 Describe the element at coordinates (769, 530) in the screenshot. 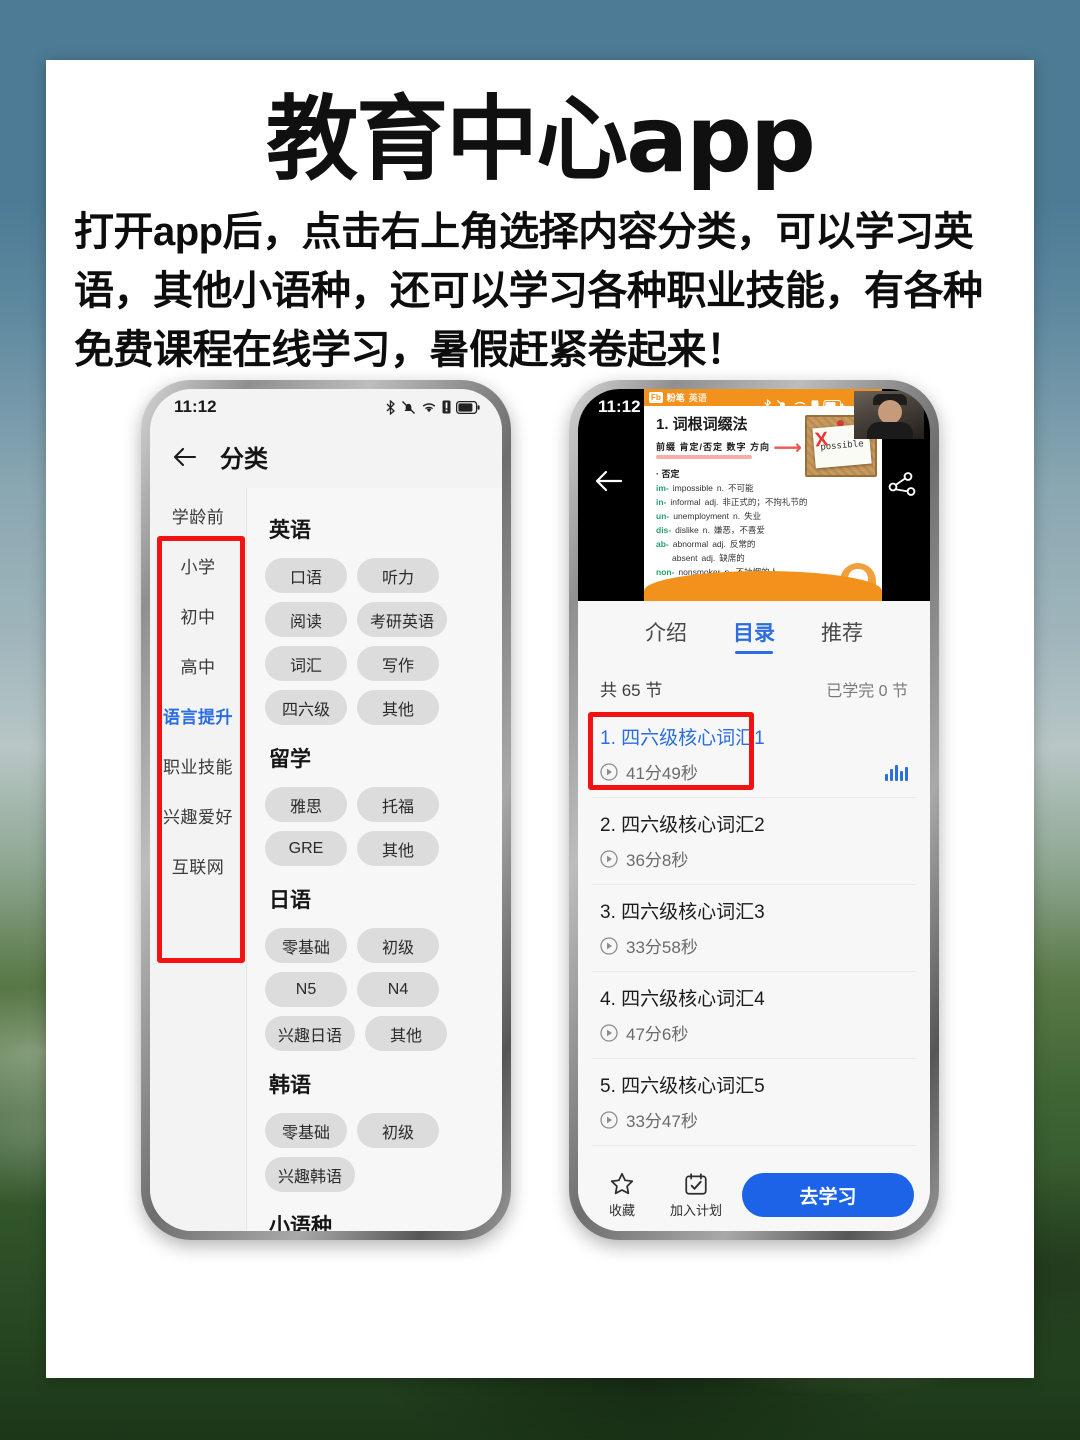

I see `slide-word-row: dis- dislike n. 嫌恶，不喜爱` at that location.